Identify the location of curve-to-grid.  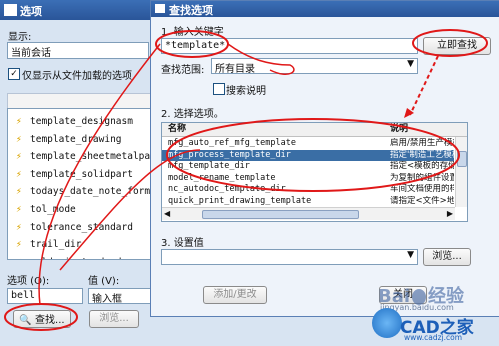
(130, 210).